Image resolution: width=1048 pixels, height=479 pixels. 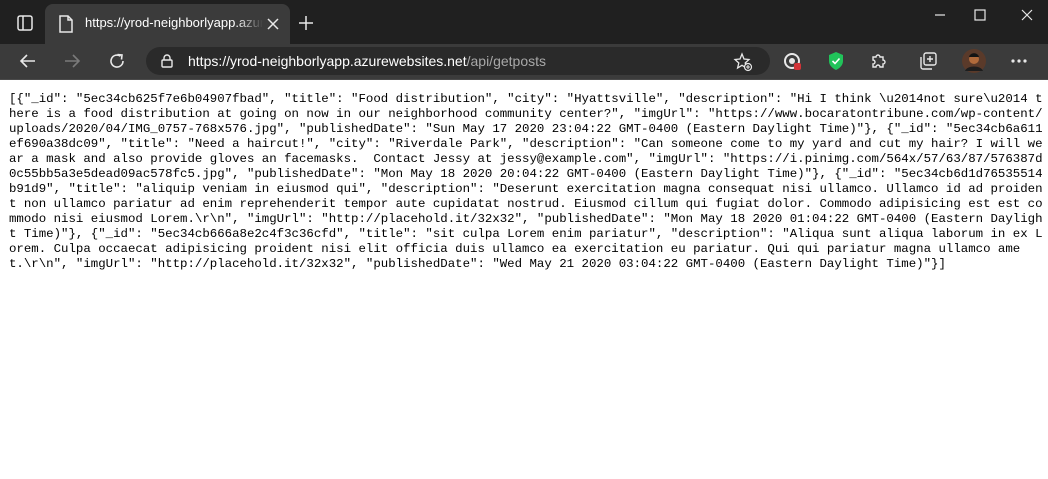 I want to click on shield-icon, so click(x=836, y=61).